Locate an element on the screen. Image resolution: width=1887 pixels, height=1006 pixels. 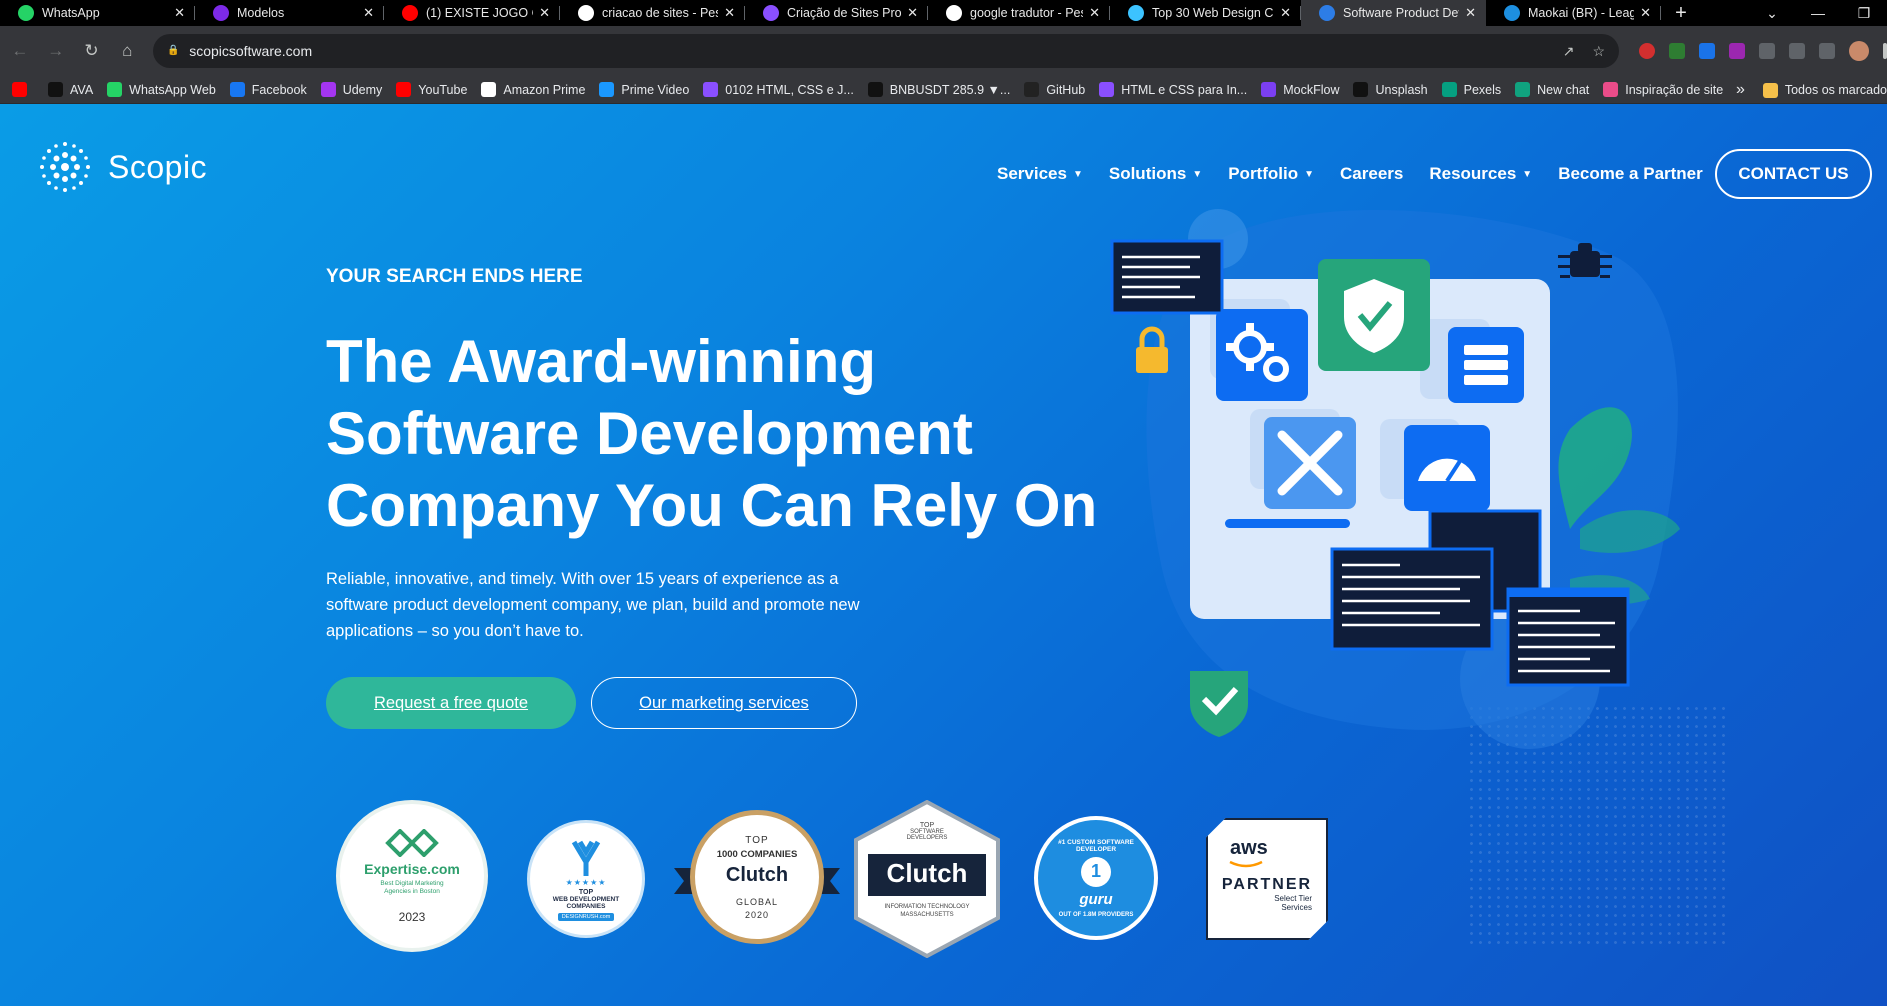
puzzle-icon is located at coordinates (1767, 51).